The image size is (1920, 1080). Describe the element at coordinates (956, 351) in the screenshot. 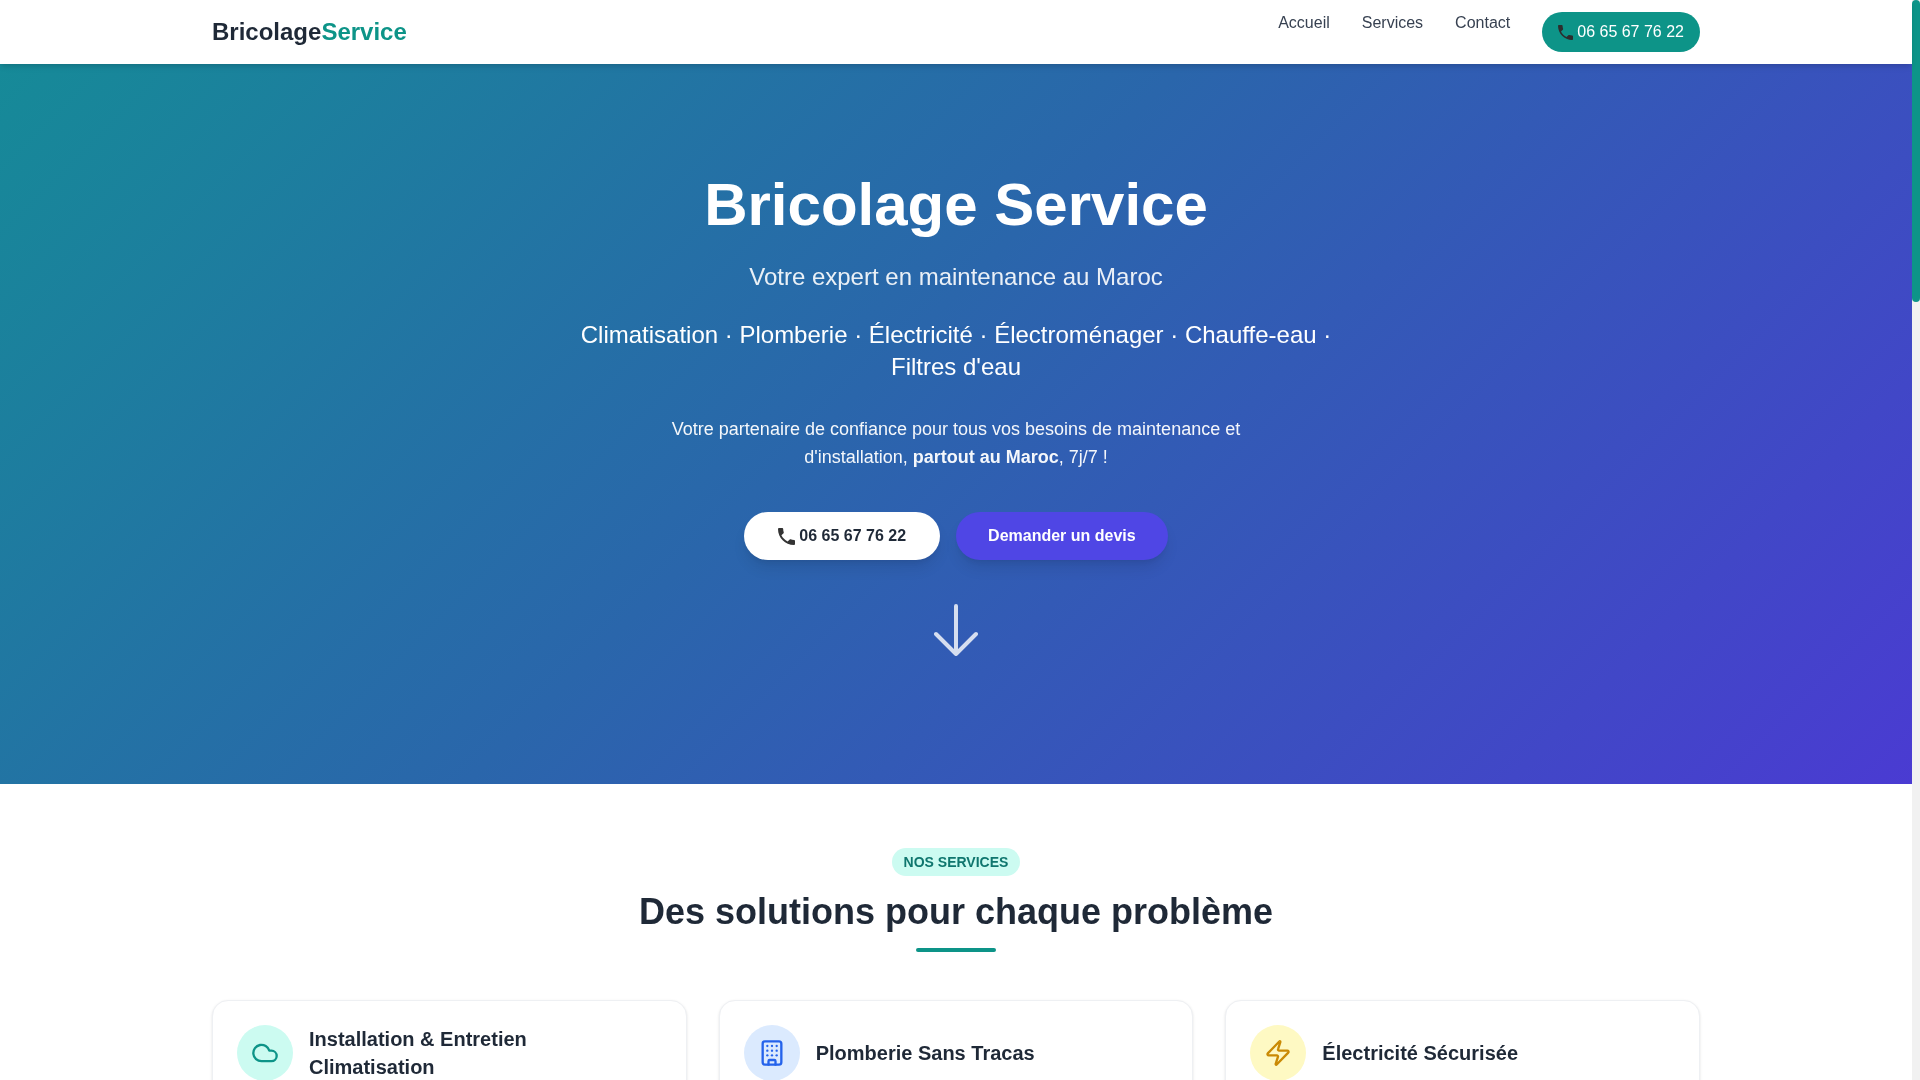

I see `services-list-text: Climatisation · Plomberie · Électricité · Électroménager · Chauffe-eau · Filtres d'eau` at that location.